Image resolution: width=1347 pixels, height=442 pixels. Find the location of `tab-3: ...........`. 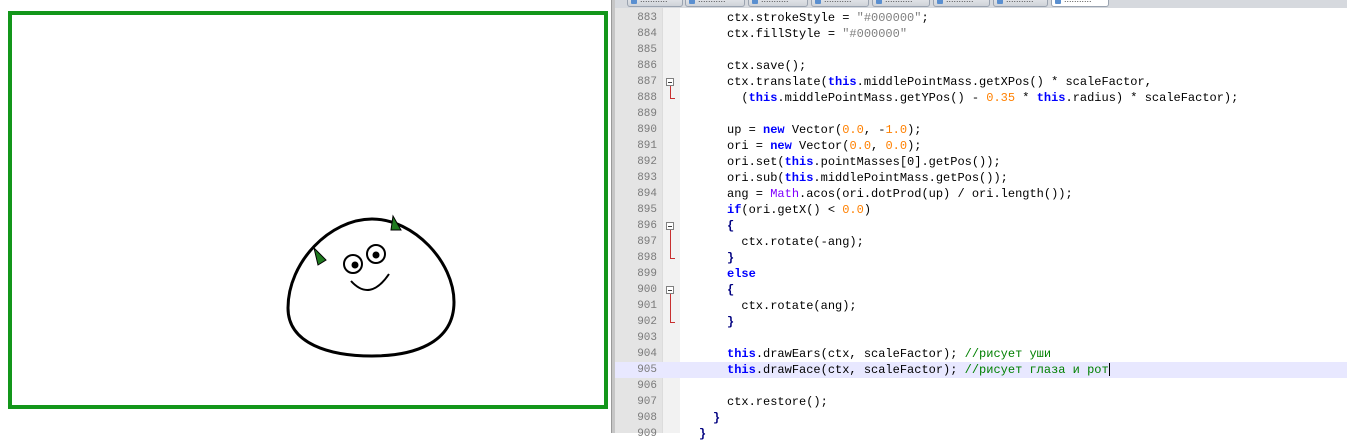

tab-3: ........... is located at coordinates (840, 3).